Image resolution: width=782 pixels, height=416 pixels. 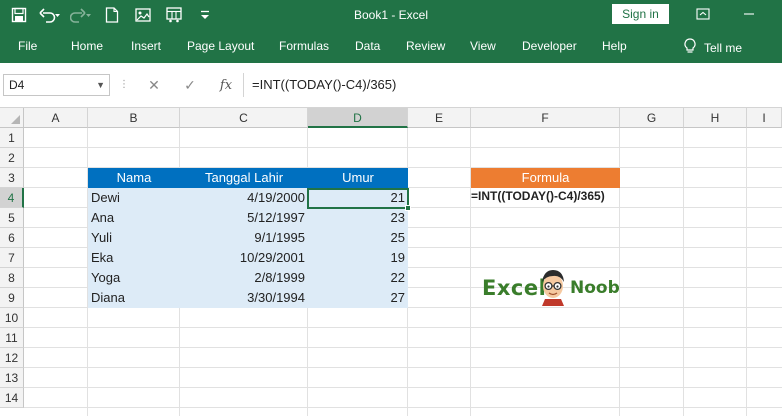 What do you see at coordinates (12, 278) in the screenshot?
I see `row-header: 8` at bounding box center [12, 278].